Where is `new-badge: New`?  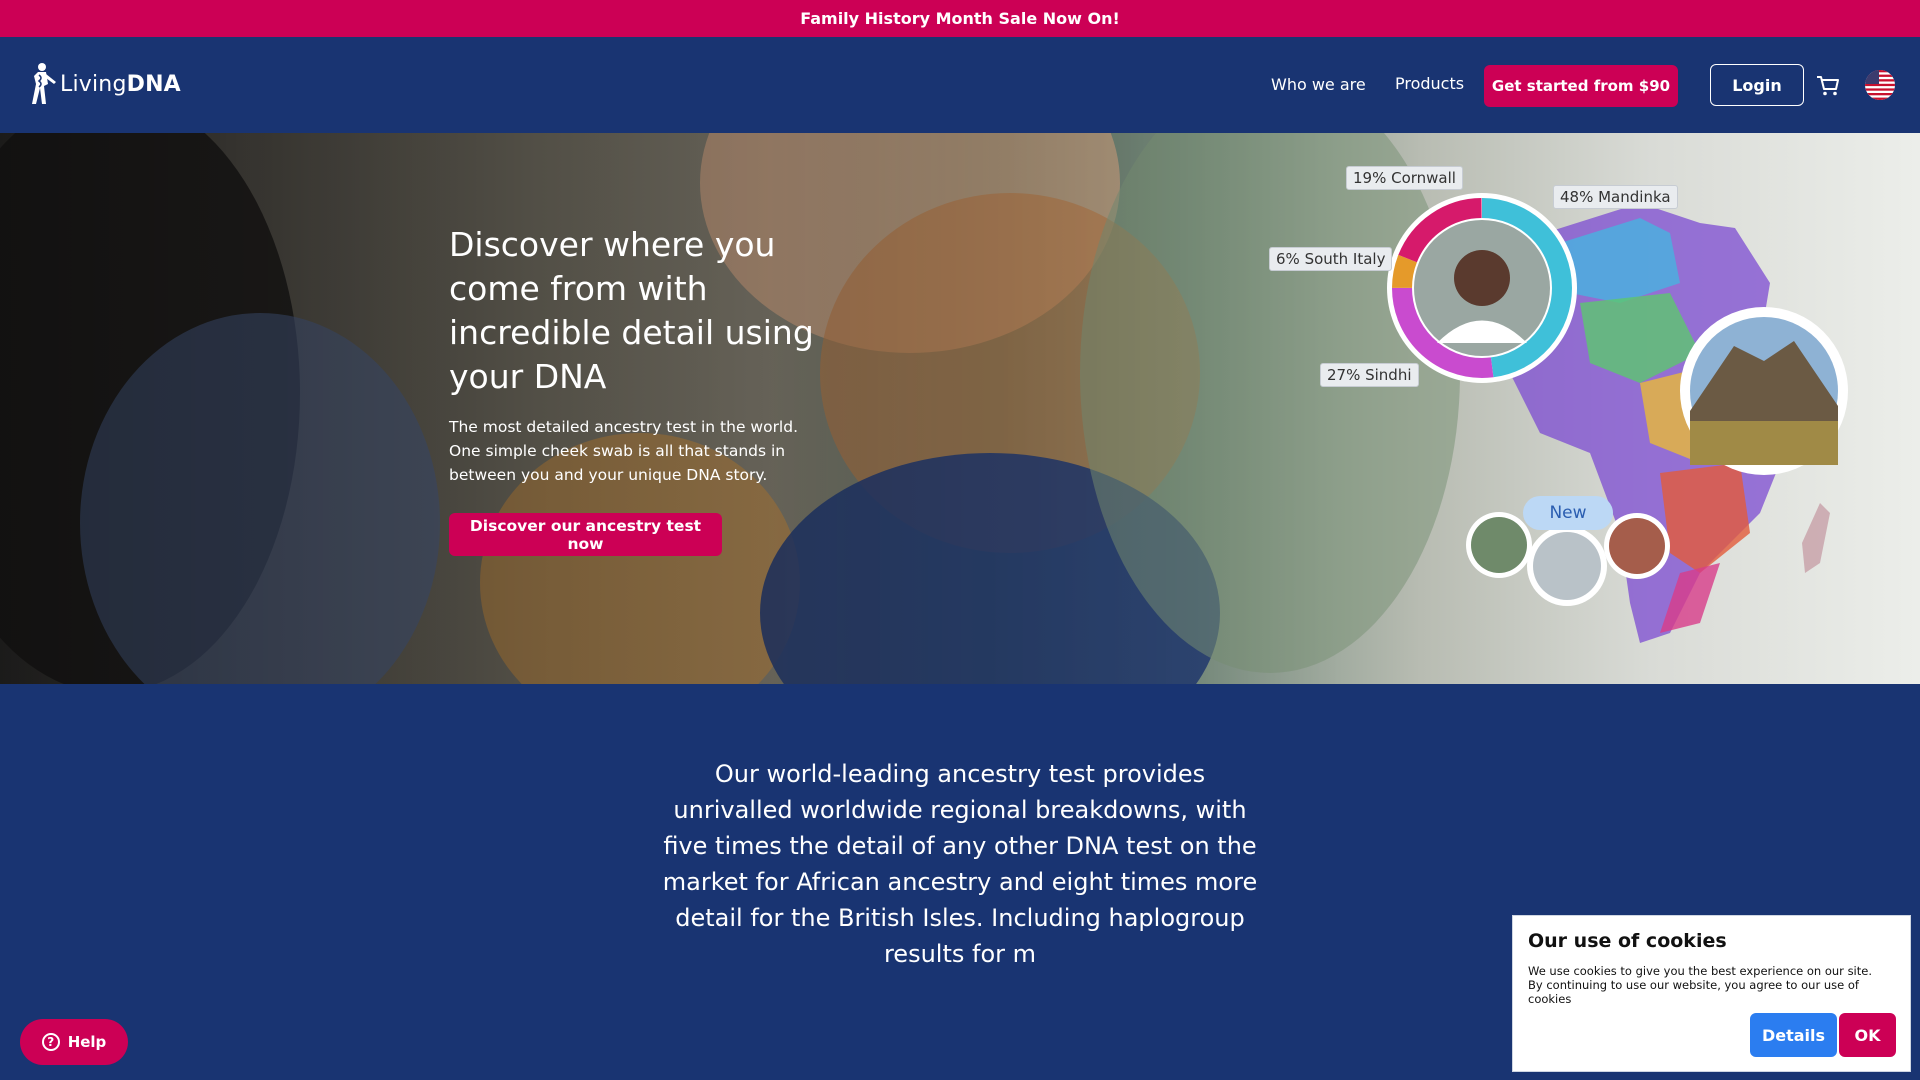 new-badge: New is located at coordinates (1568, 513).